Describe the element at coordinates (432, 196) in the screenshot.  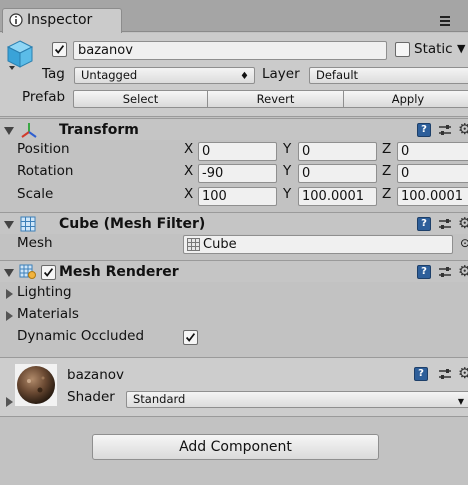
I see `scale-z-field: 100.0001` at that location.